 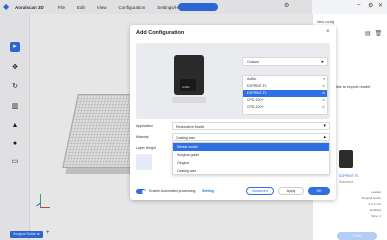 I want to click on print-button: Print, so click(x=357, y=236).